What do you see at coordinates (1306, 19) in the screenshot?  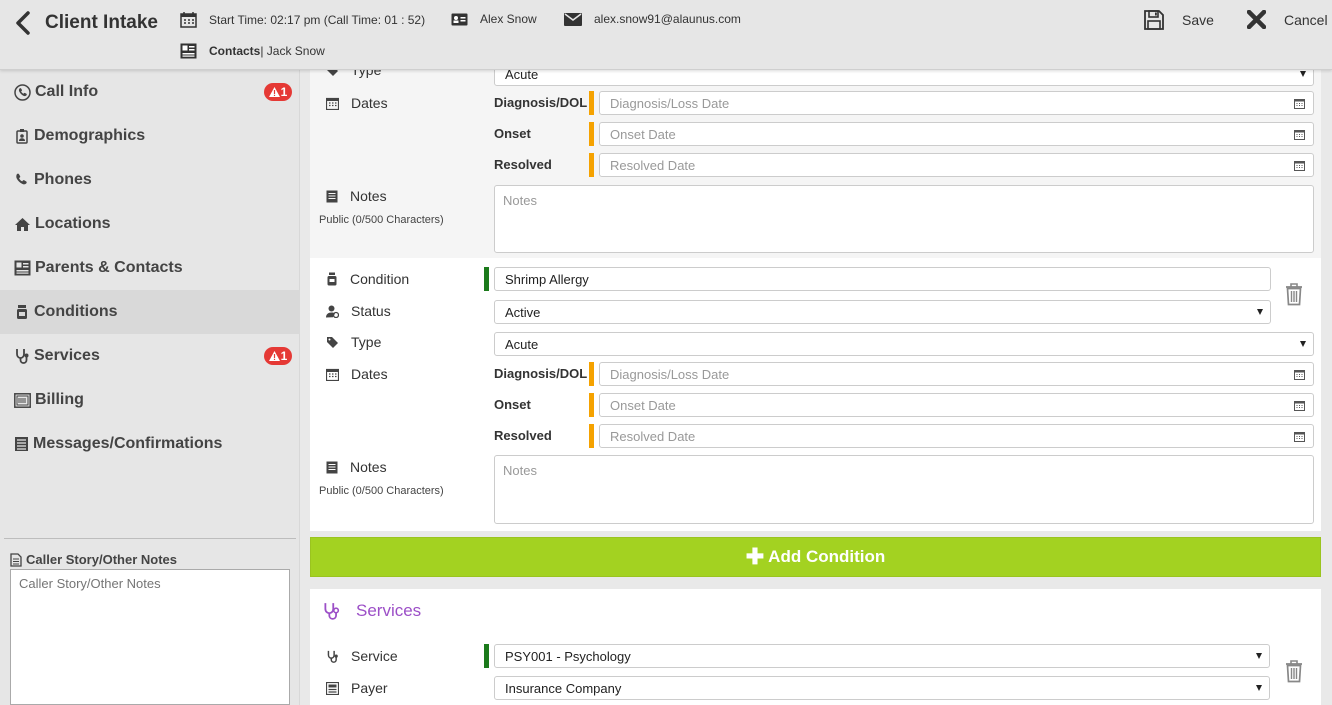 I see `cancel-label: Cancel` at bounding box center [1306, 19].